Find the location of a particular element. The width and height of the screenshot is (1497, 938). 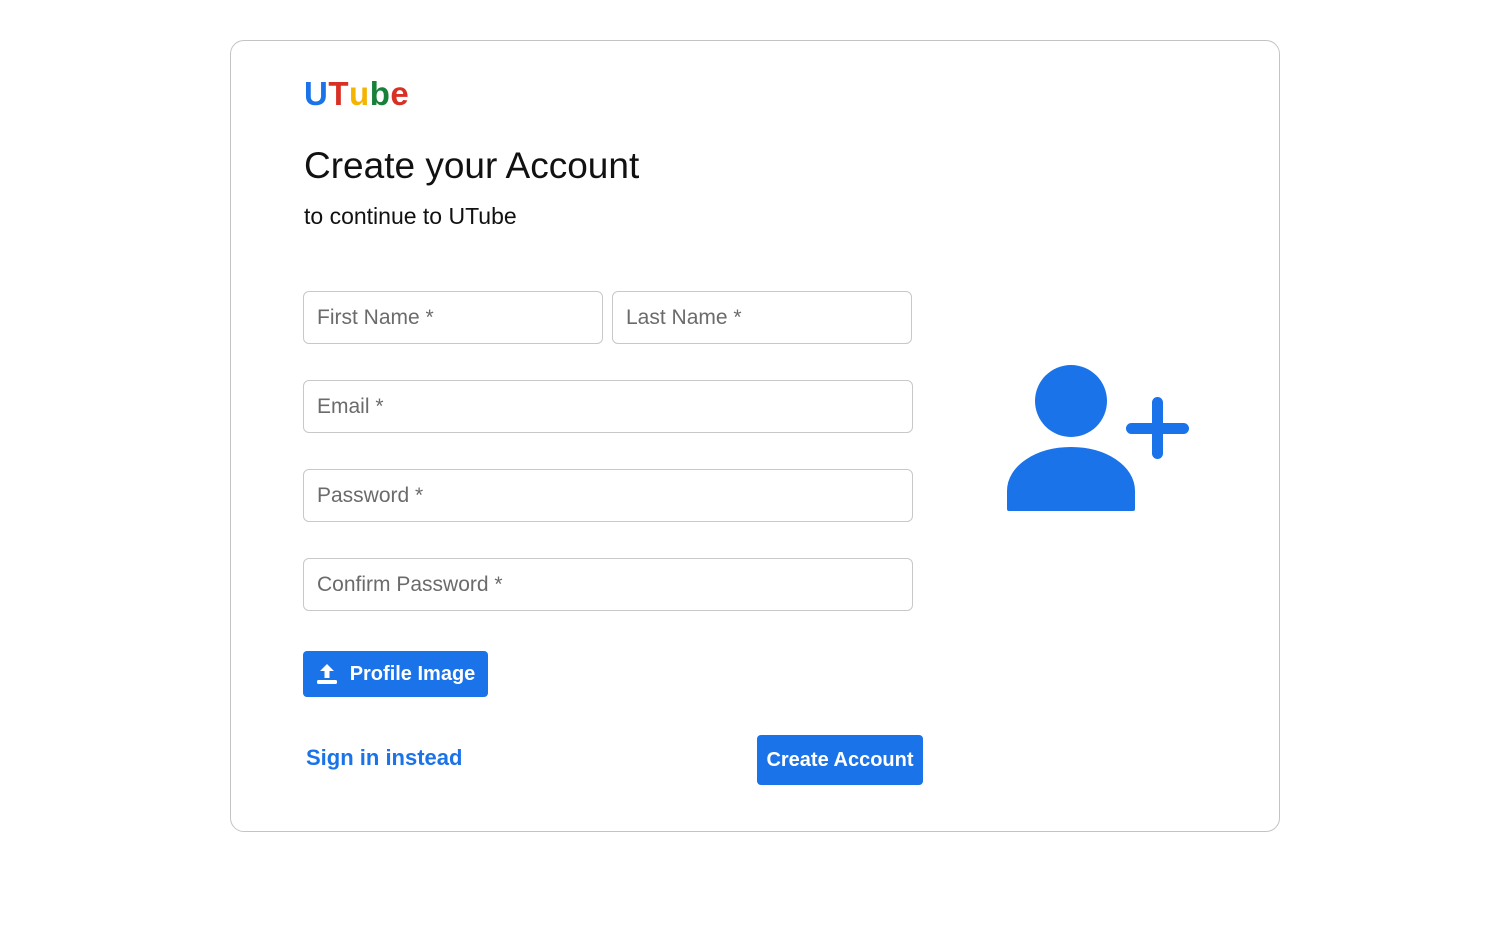

logo-letter: u is located at coordinates (359, 93).